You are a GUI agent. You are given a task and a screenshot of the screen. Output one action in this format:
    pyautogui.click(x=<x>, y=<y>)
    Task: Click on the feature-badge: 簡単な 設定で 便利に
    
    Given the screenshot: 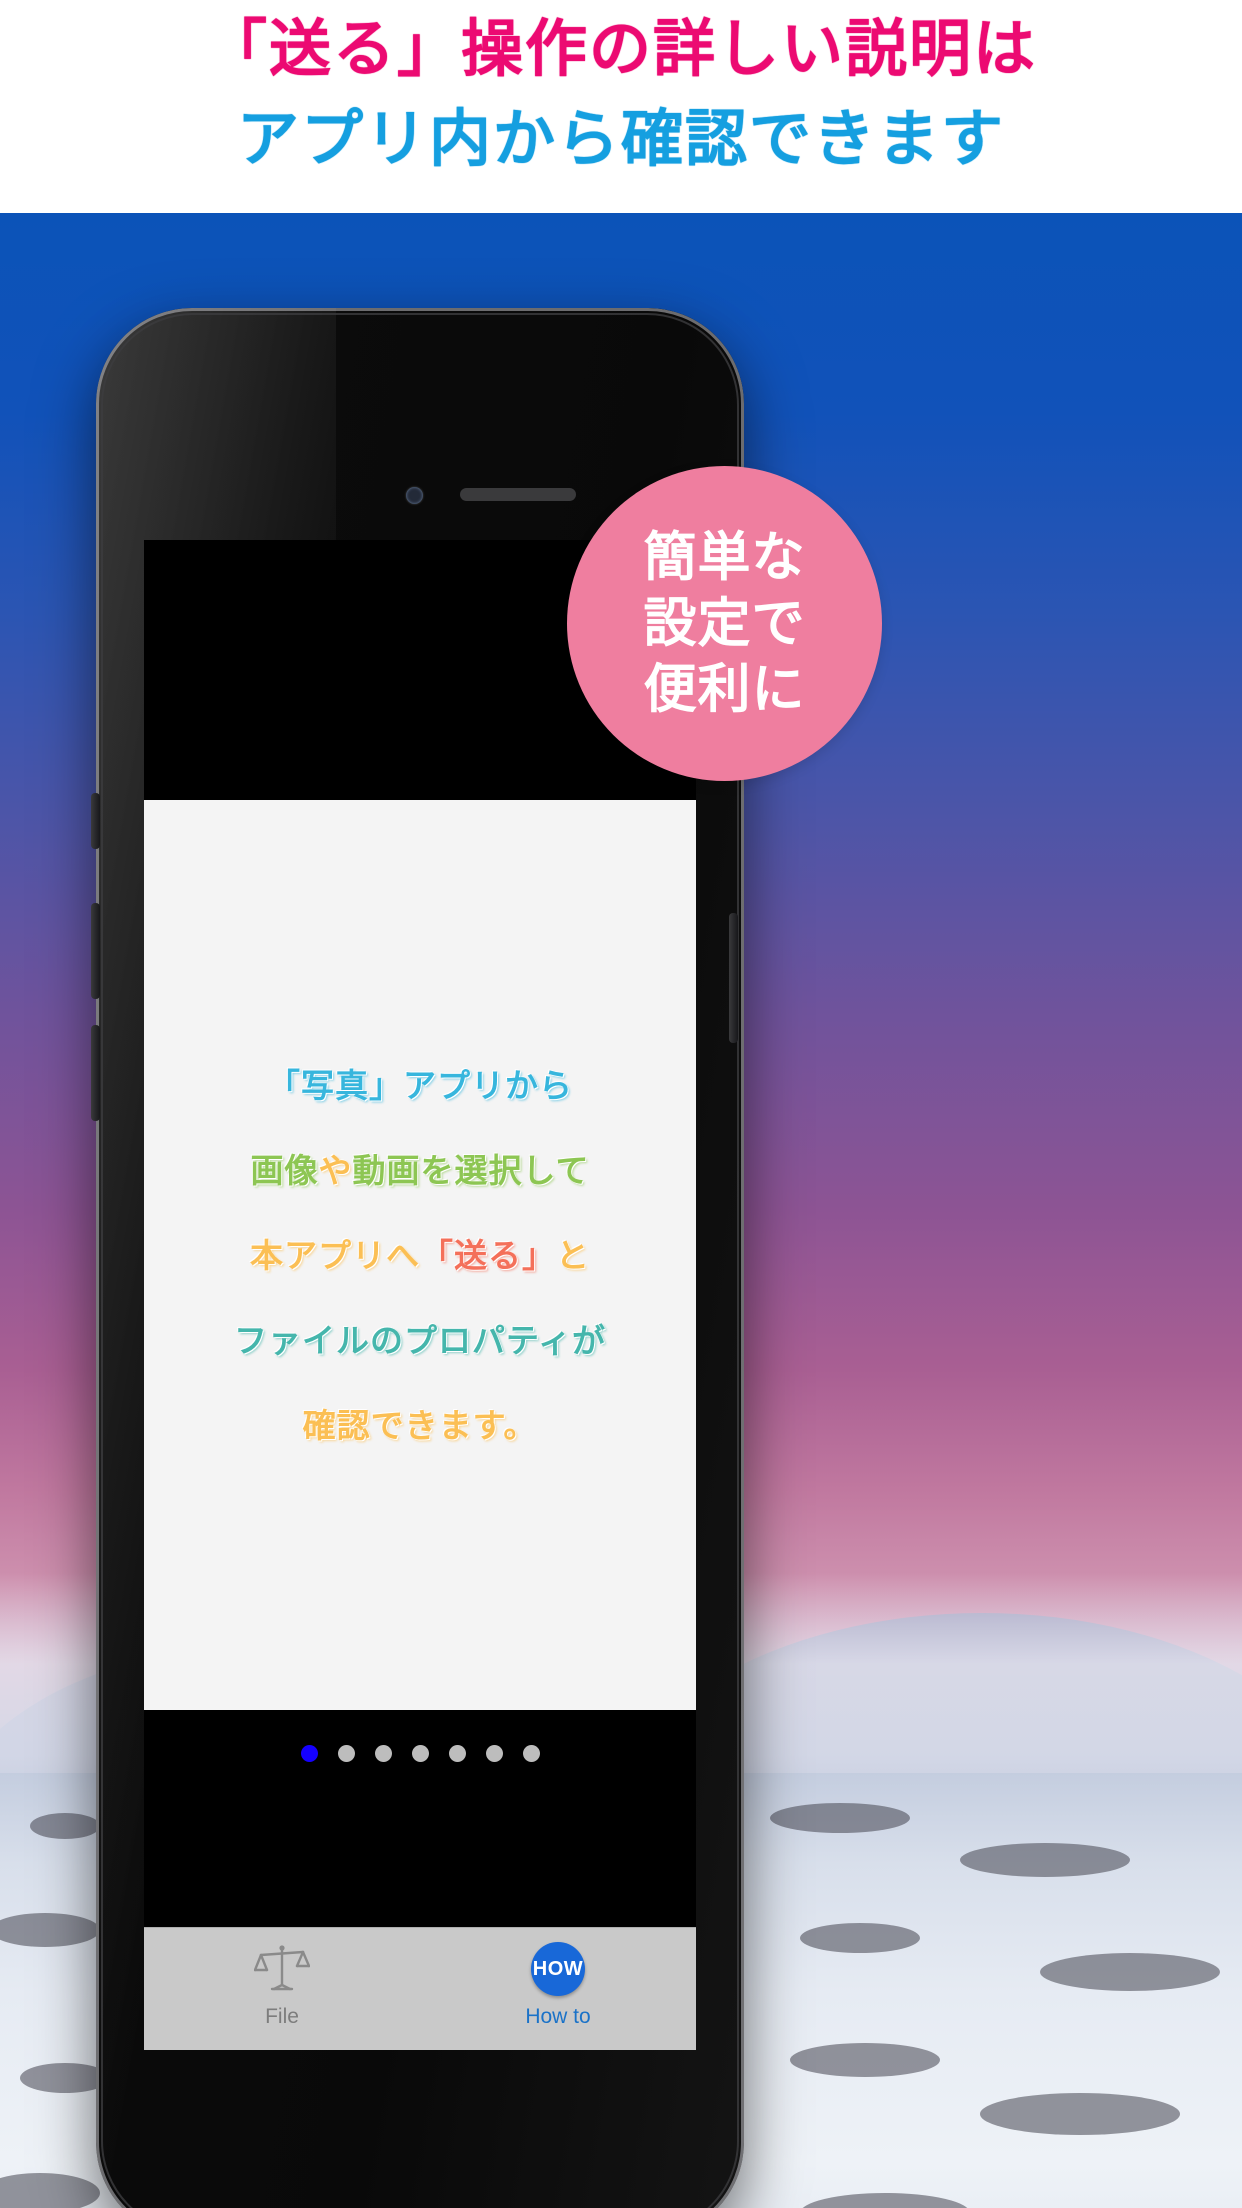 What is the action you would take?
    pyautogui.click(x=724, y=623)
    